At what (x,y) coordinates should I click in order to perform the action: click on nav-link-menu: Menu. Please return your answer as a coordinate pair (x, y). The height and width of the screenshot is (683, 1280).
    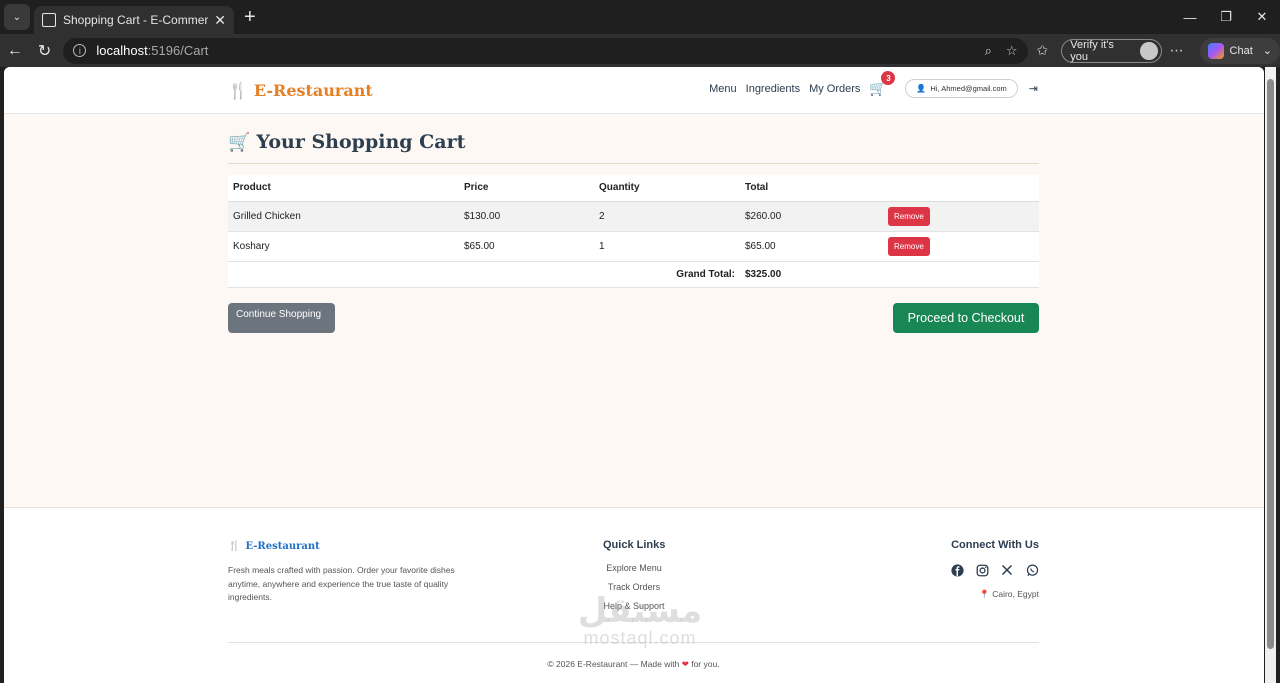
    Looking at the image, I should click on (723, 89).